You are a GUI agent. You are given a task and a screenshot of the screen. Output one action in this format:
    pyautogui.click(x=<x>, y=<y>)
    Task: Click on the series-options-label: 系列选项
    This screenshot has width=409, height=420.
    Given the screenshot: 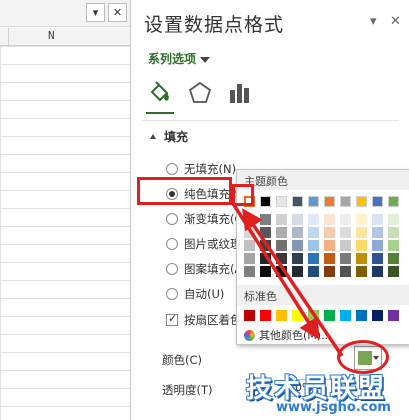 What is the action you would take?
    pyautogui.click(x=172, y=59)
    